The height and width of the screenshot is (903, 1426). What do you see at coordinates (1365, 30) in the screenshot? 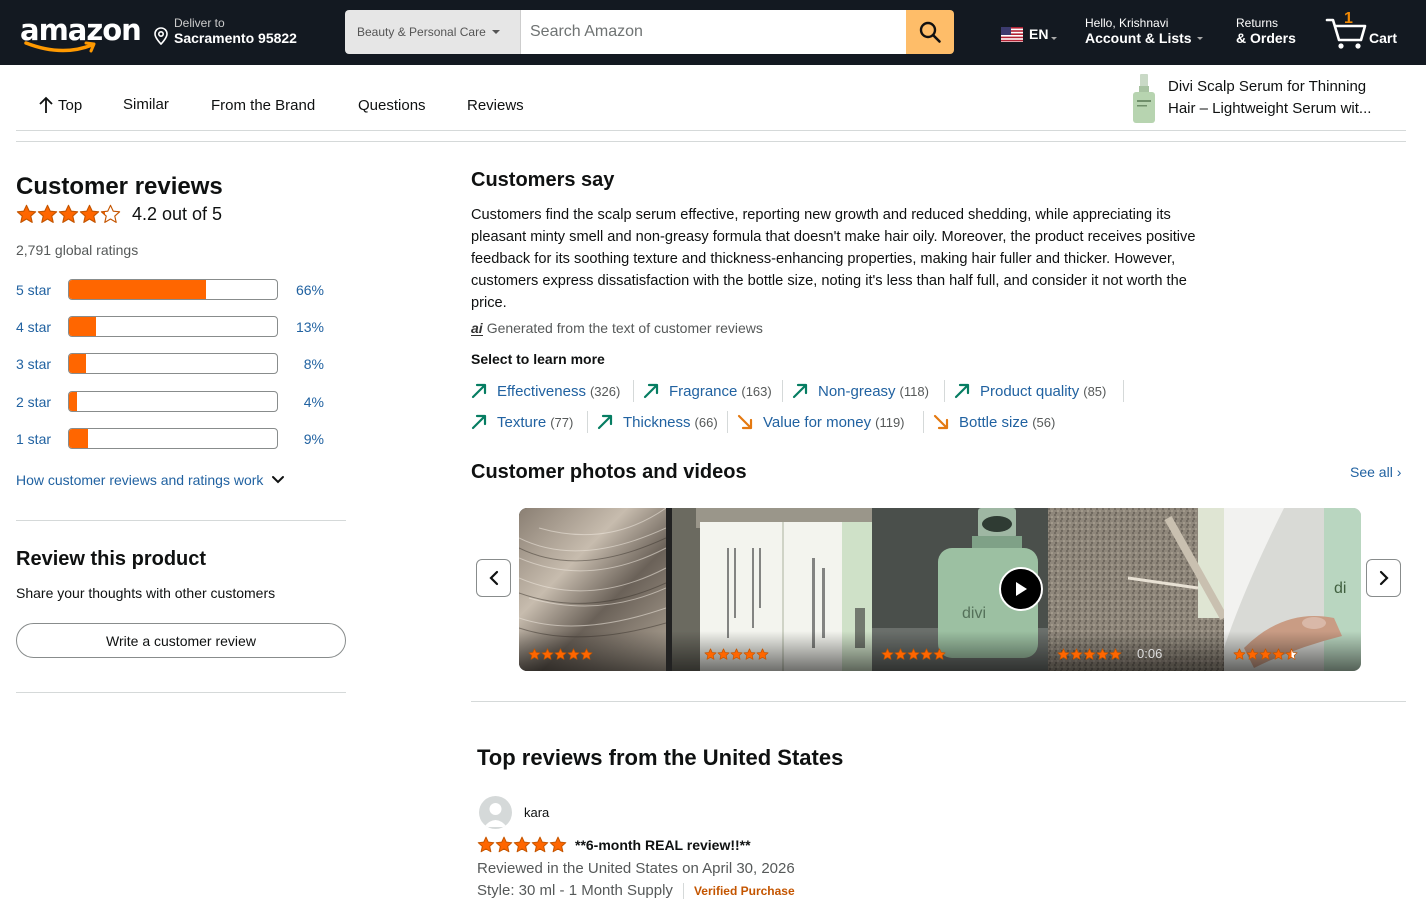
I see `cart-button: 1 Cart` at bounding box center [1365, 30].